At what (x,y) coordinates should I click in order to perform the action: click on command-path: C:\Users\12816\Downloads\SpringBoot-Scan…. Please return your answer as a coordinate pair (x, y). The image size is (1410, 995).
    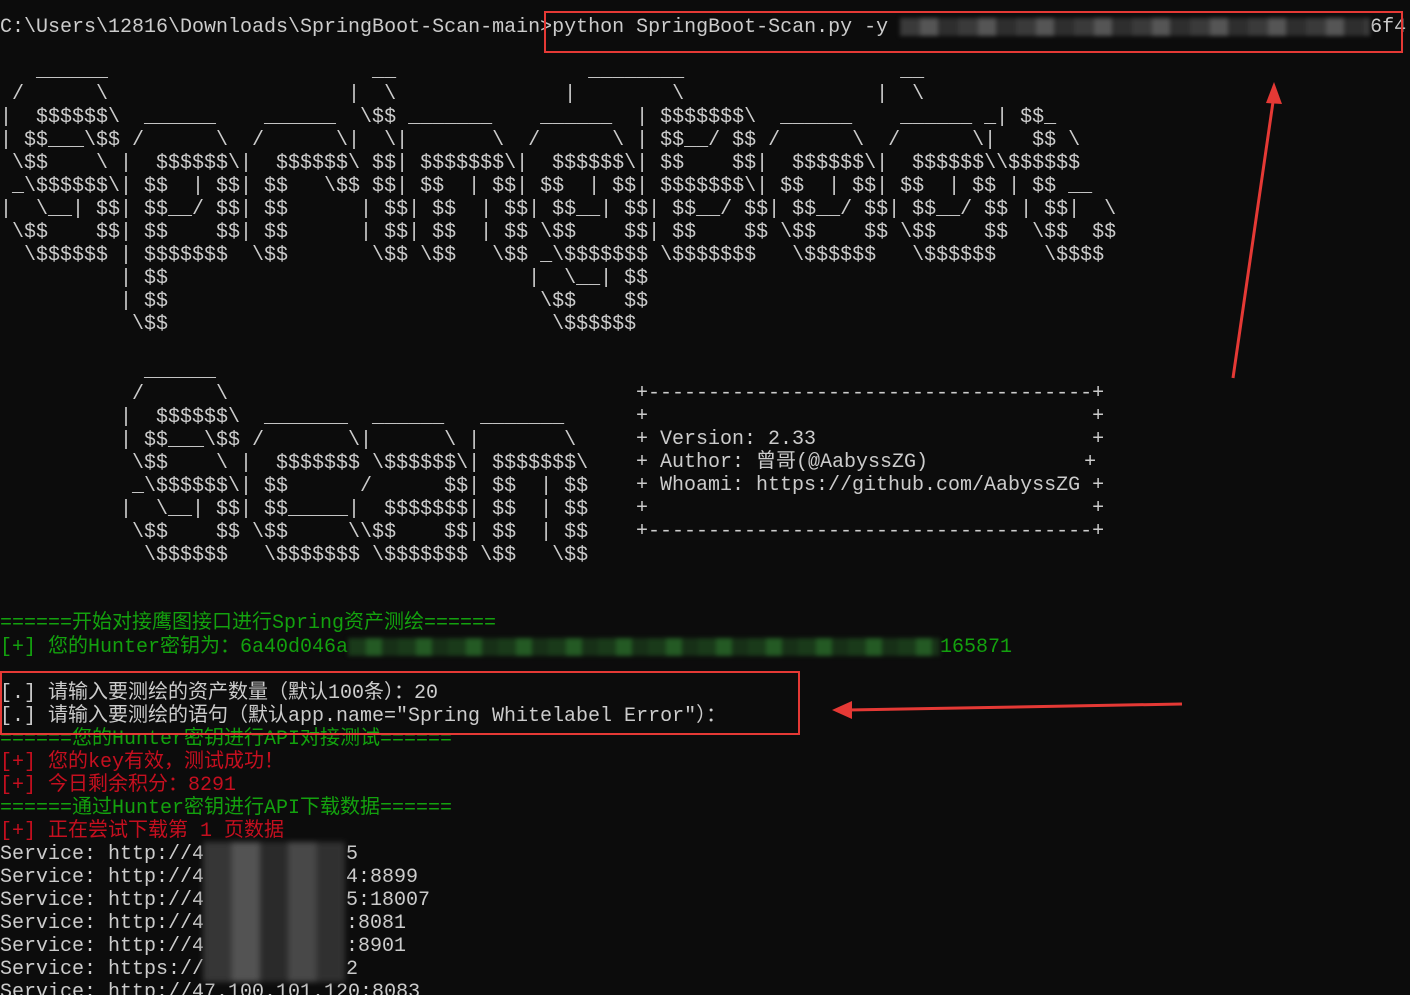
    Looking at the image, I should click on (276, 27).